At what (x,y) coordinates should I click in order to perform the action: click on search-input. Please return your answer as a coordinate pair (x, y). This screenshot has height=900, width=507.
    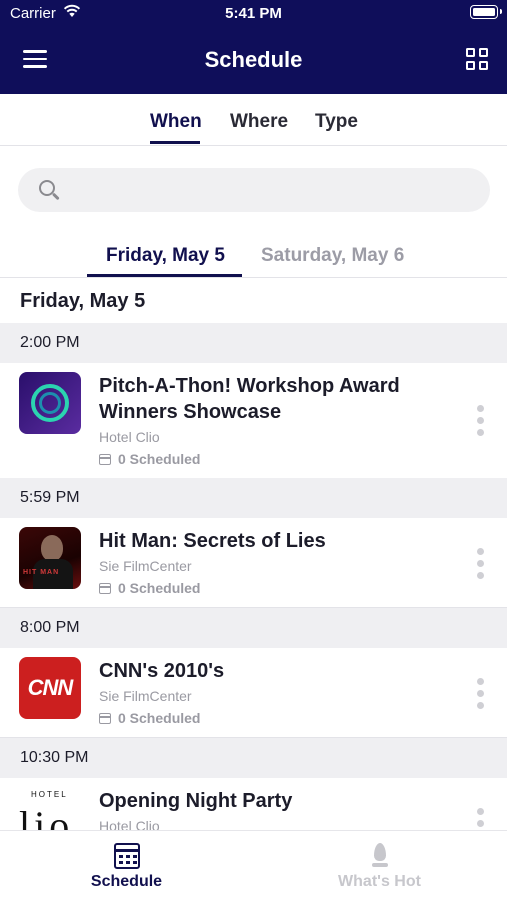
    Looking at the image, I should click on (270, 190).